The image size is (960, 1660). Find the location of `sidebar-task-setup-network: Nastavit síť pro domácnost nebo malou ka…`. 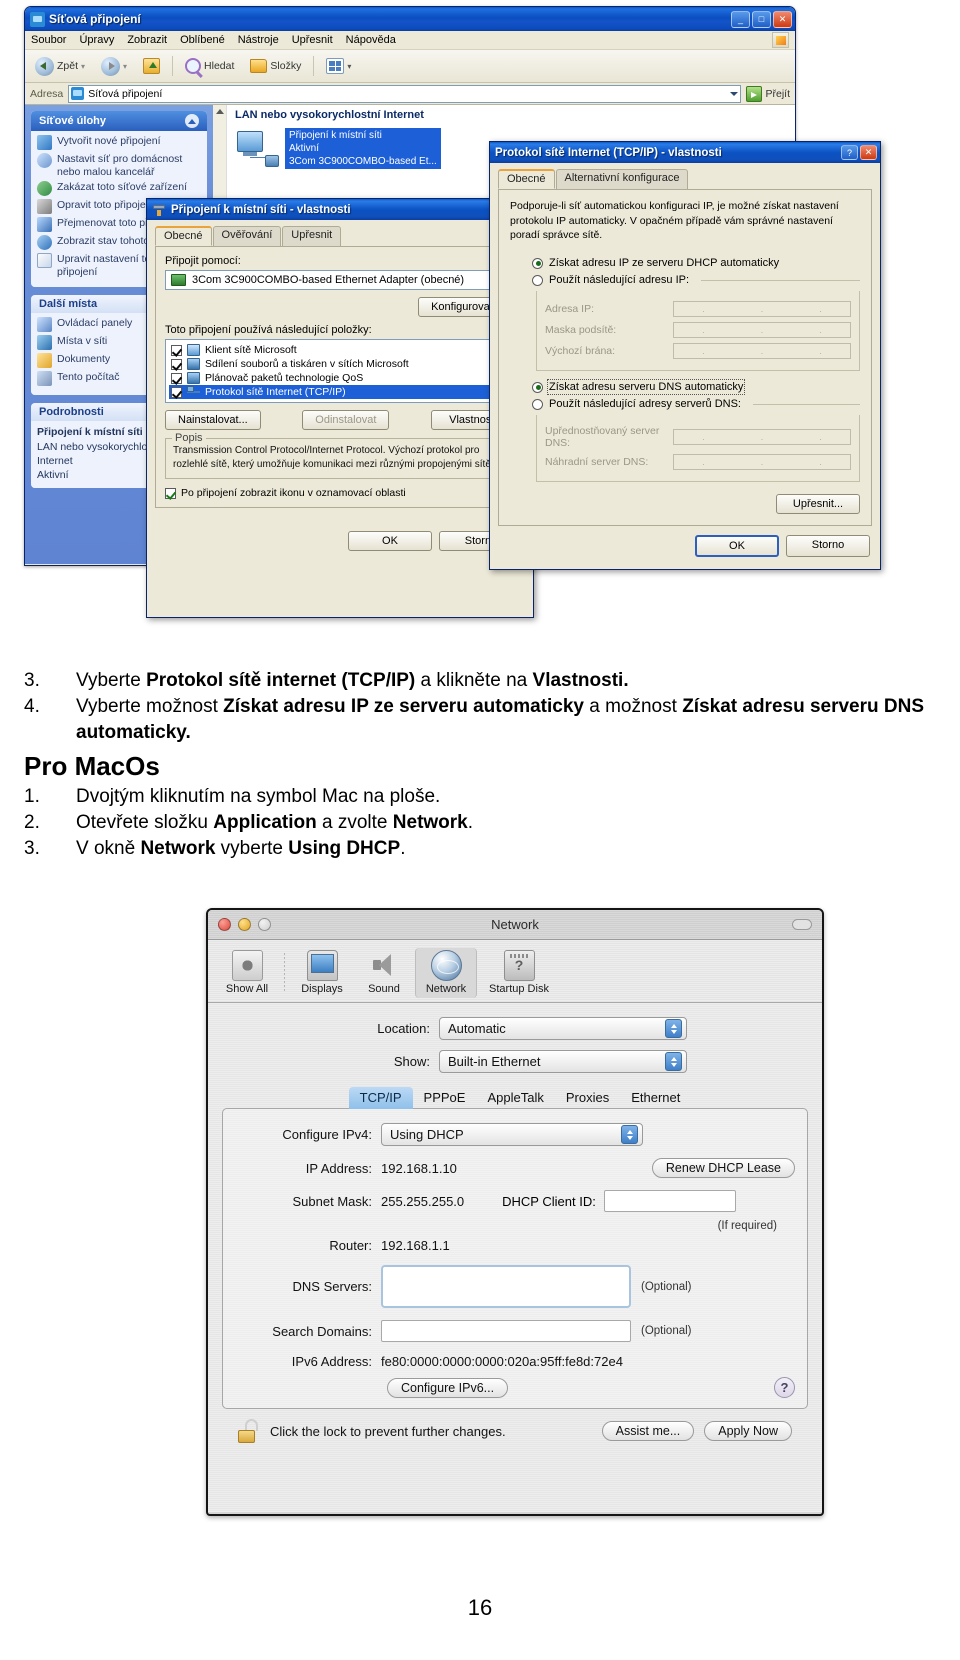

sidebar-task-setup-network: Nastavit síť pro domácnost nebo malou ka… is located at coordinates (119, 165).